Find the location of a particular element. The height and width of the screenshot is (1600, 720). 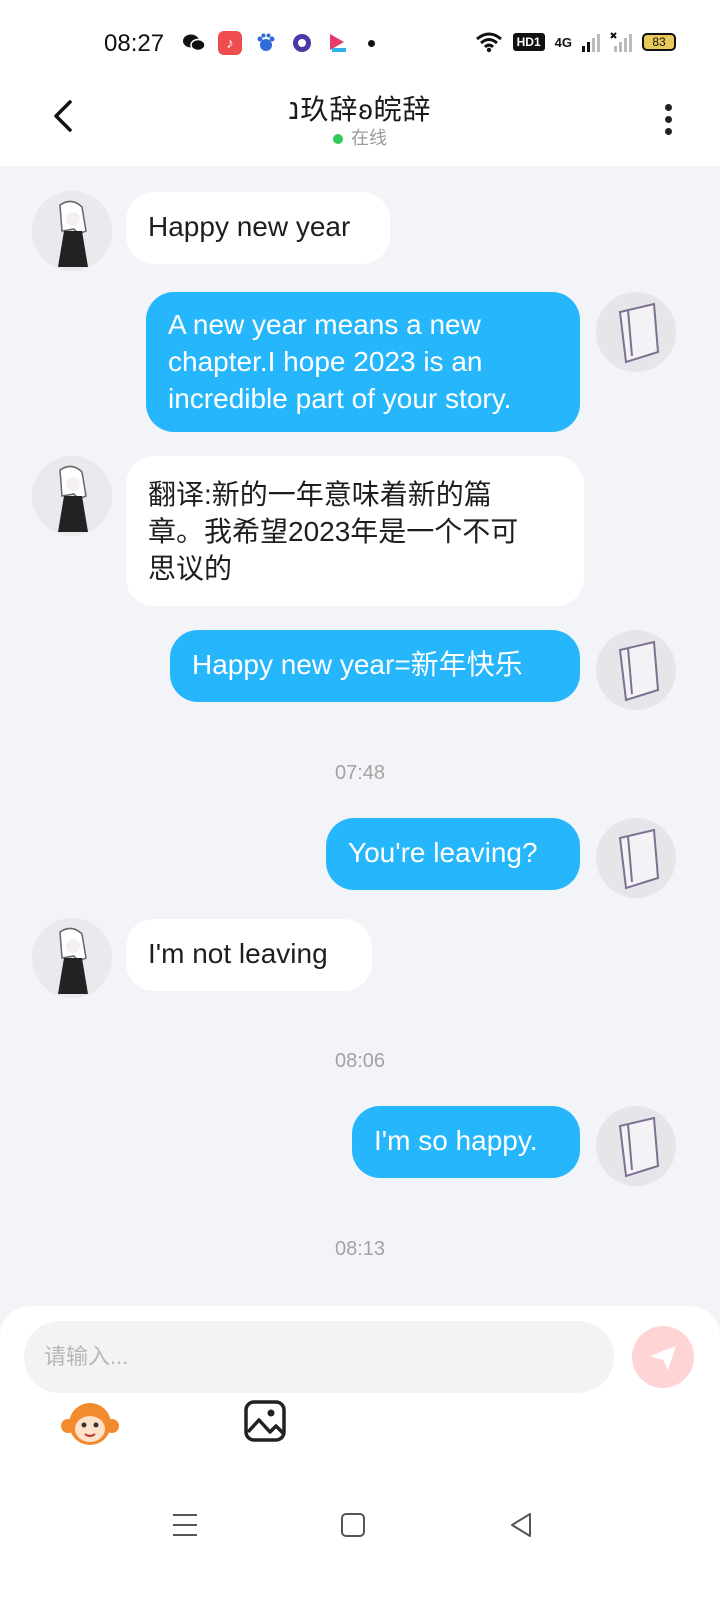

chat-header: נ玖辞ʚ皖辞 在线 is located at coordinates (360, 123).